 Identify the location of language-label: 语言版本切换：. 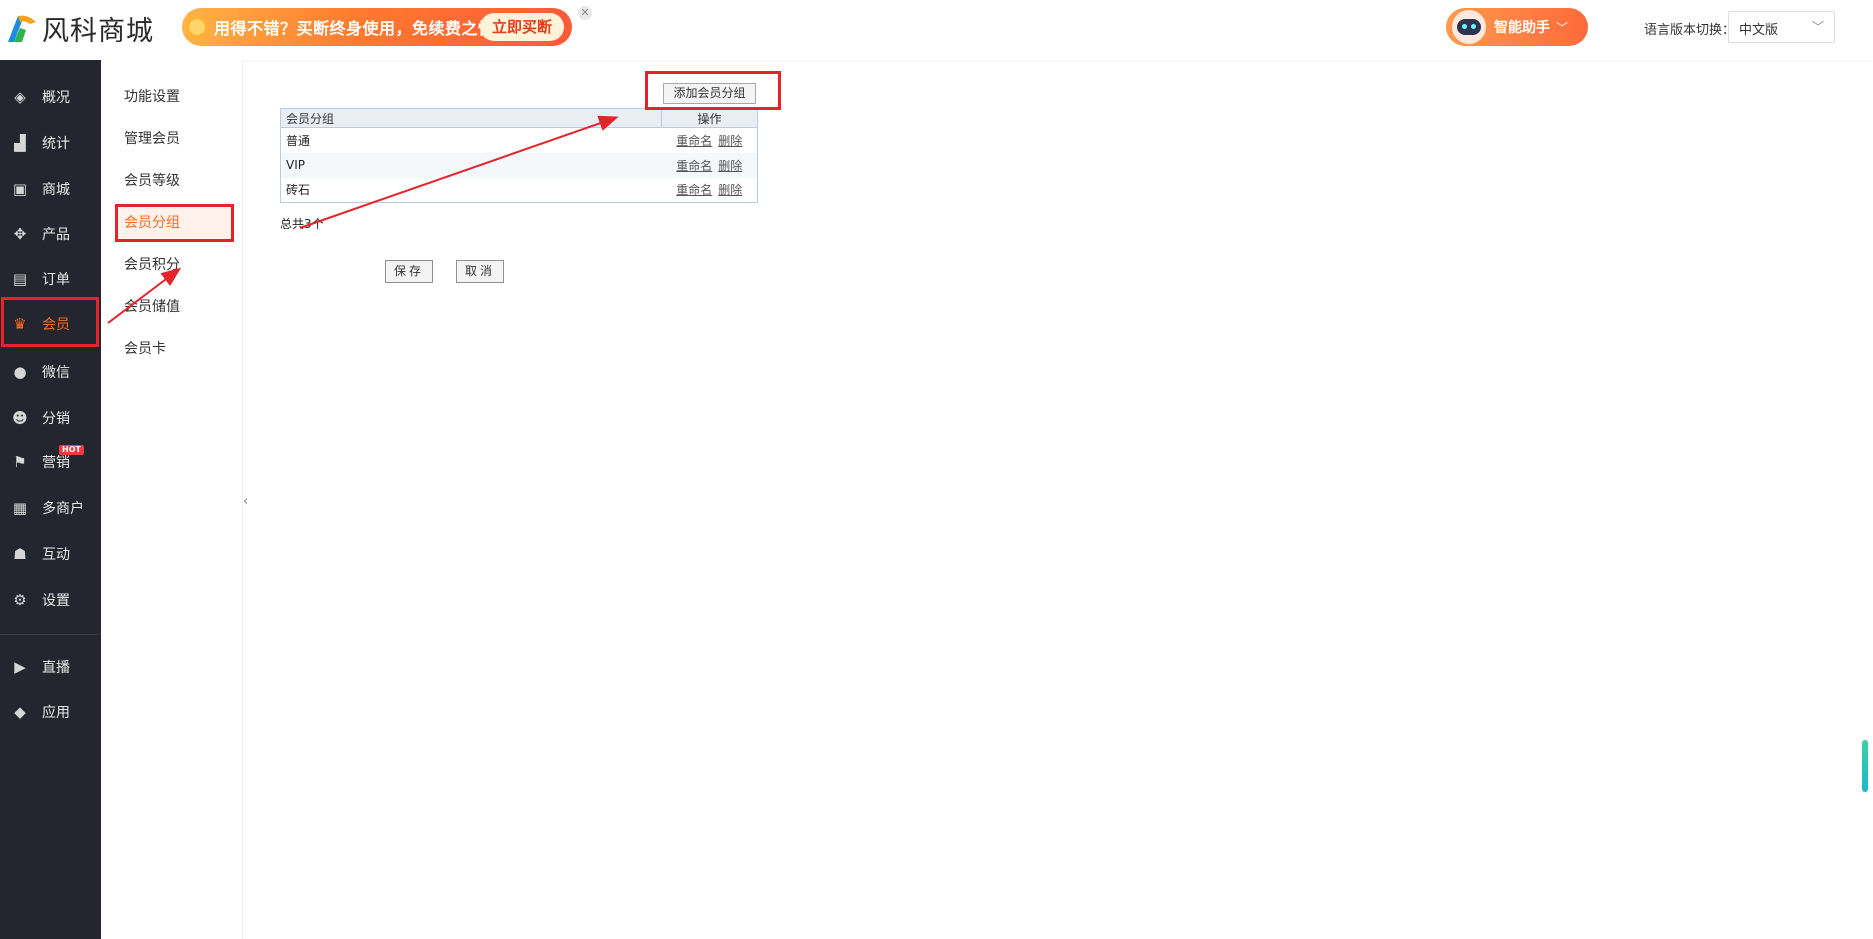
(1690, 30).